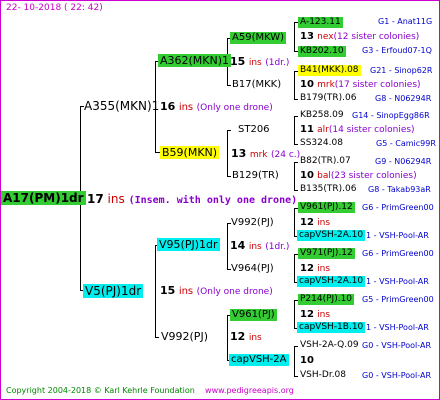 The height and width of the screenshot is (400, 440). I want to click on gen3-queen: A59(MKW), so click(258, 38).